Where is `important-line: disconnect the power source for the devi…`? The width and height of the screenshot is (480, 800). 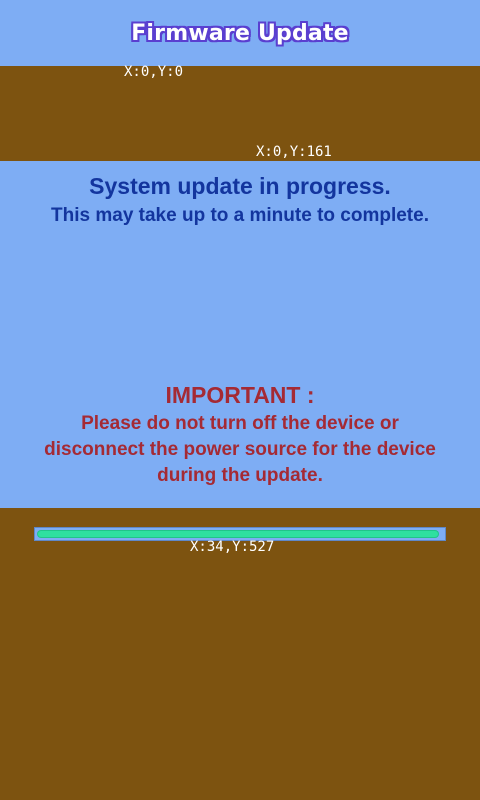
important-line: disconnect the power source for the devi… is located at coordinates (240, 449).